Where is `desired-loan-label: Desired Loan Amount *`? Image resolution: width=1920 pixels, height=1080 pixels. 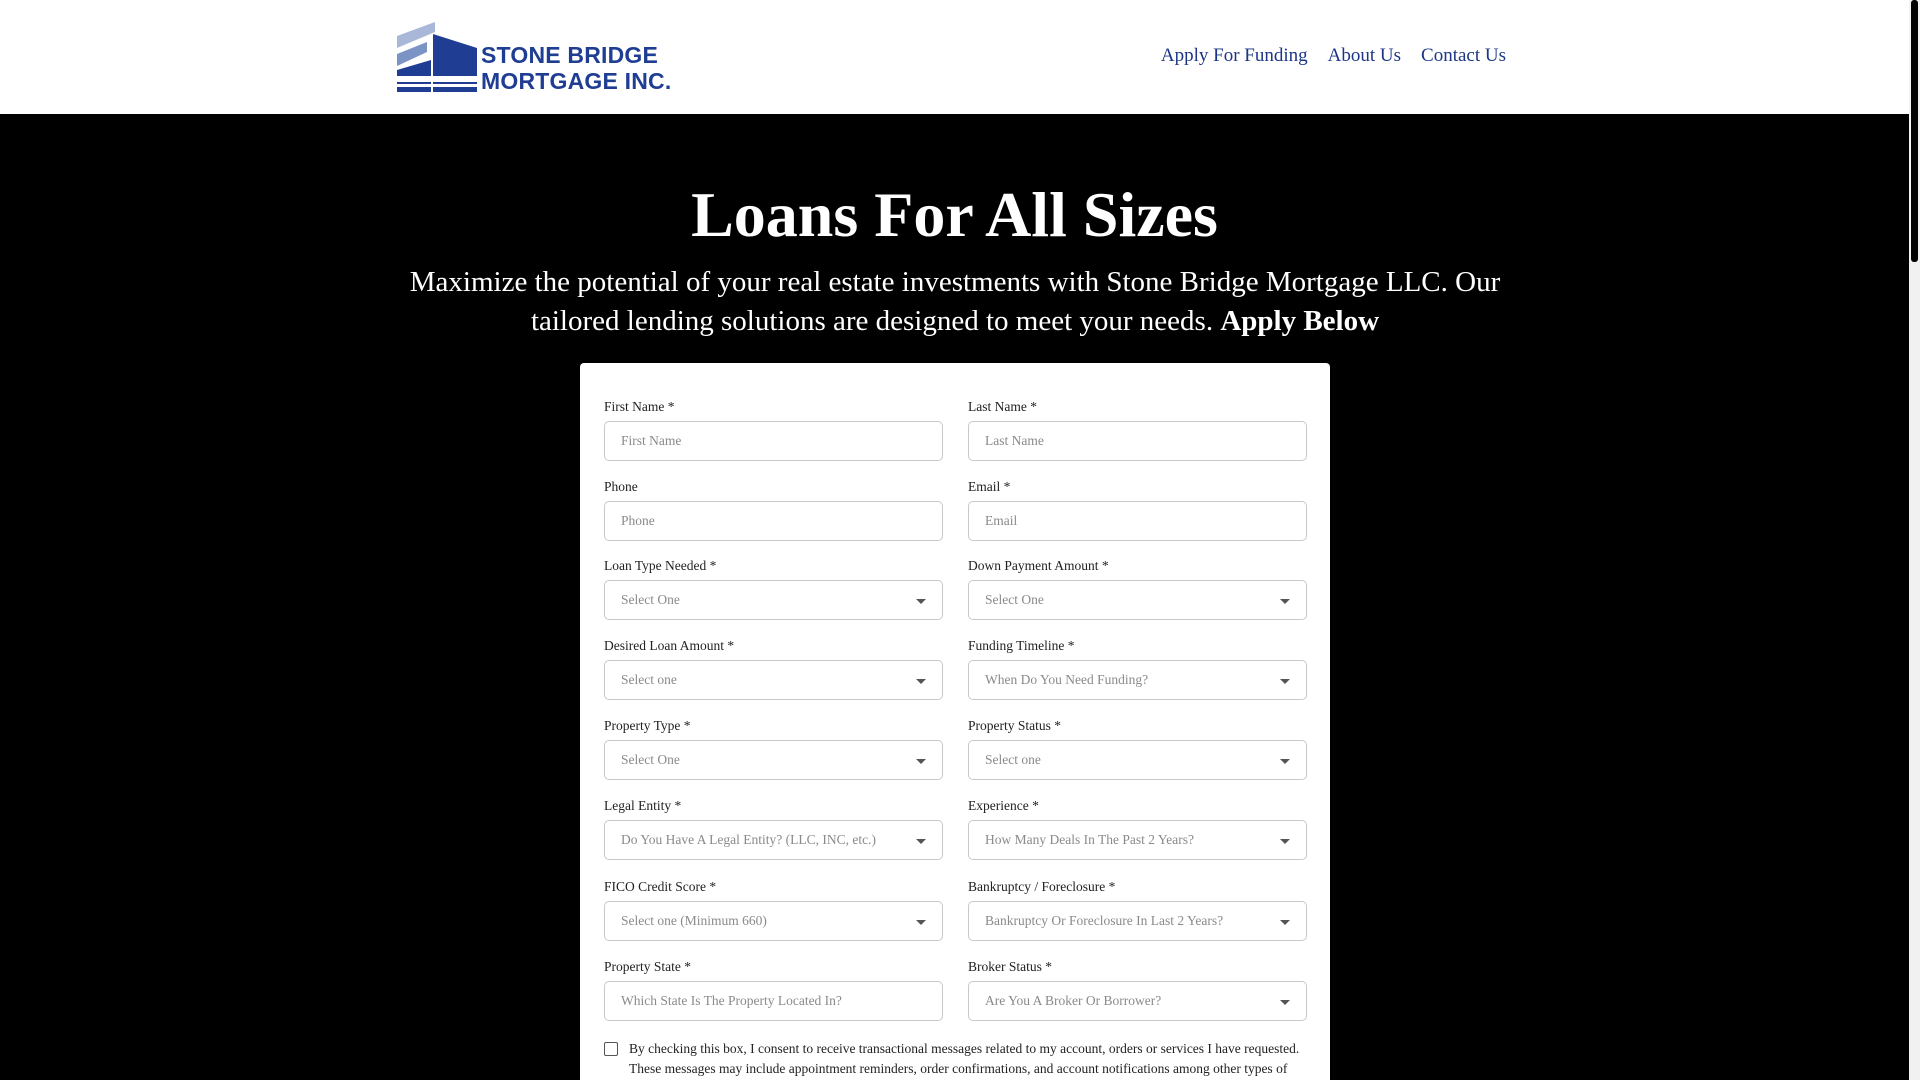 desired-loan-label: Desired Loan Amount * is located at coordinates (669, 645).